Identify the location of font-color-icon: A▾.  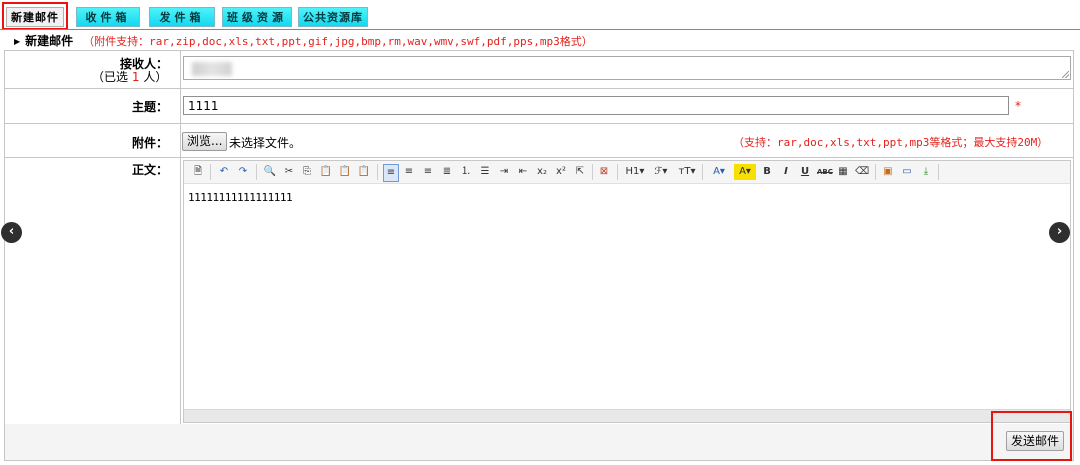
(719, 172).